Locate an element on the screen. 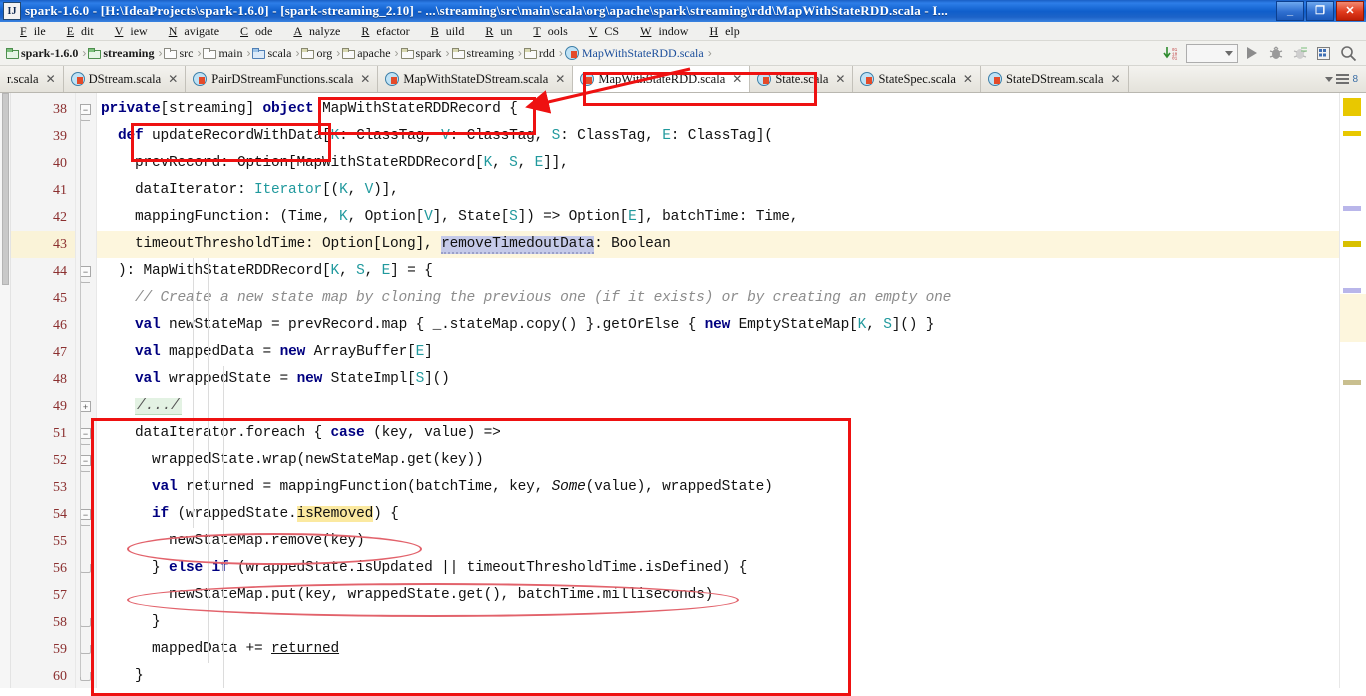 The image size is (1366, 696). menu-tools: Tools is located at coordinates (546, 31).